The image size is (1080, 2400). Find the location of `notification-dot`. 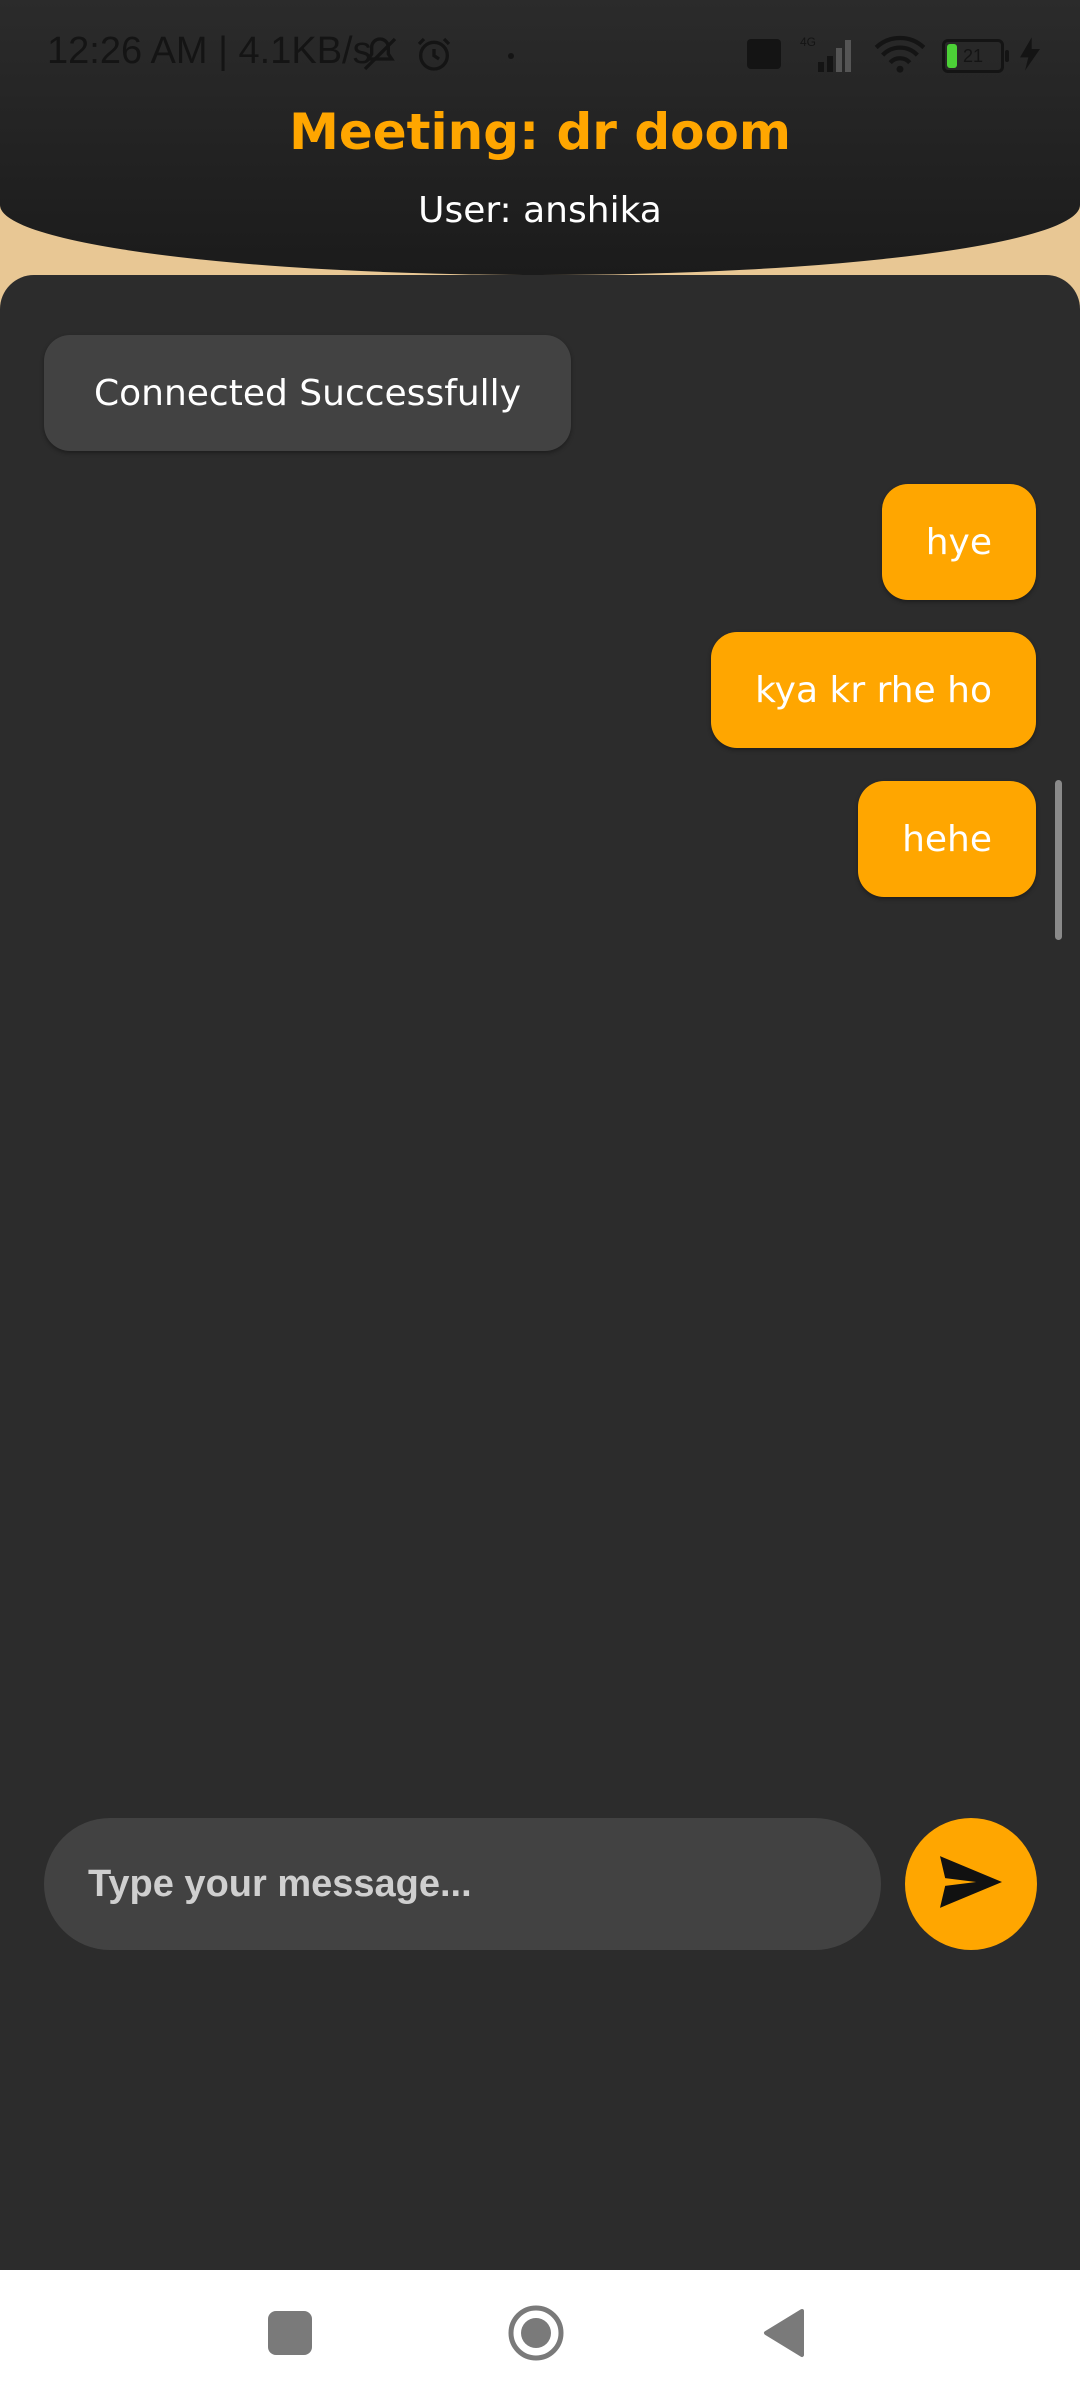

notification-dot is located at coordinates (511, 56).